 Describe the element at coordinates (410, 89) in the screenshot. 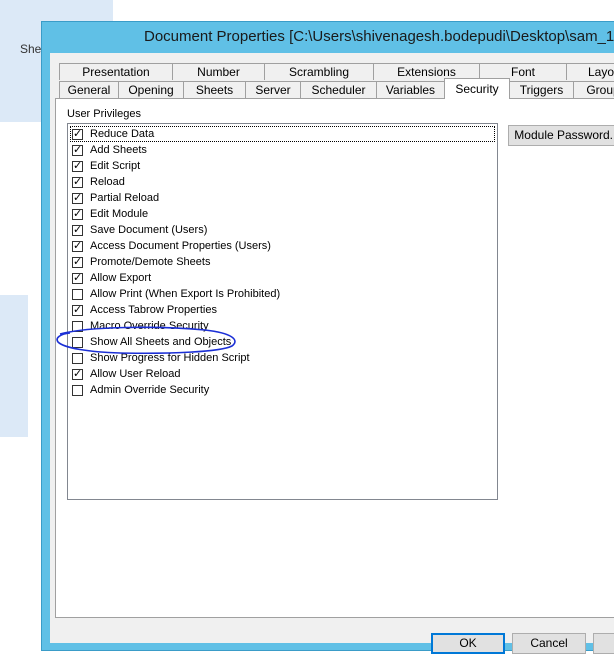

I see `tab-variables: Variables` at that location.